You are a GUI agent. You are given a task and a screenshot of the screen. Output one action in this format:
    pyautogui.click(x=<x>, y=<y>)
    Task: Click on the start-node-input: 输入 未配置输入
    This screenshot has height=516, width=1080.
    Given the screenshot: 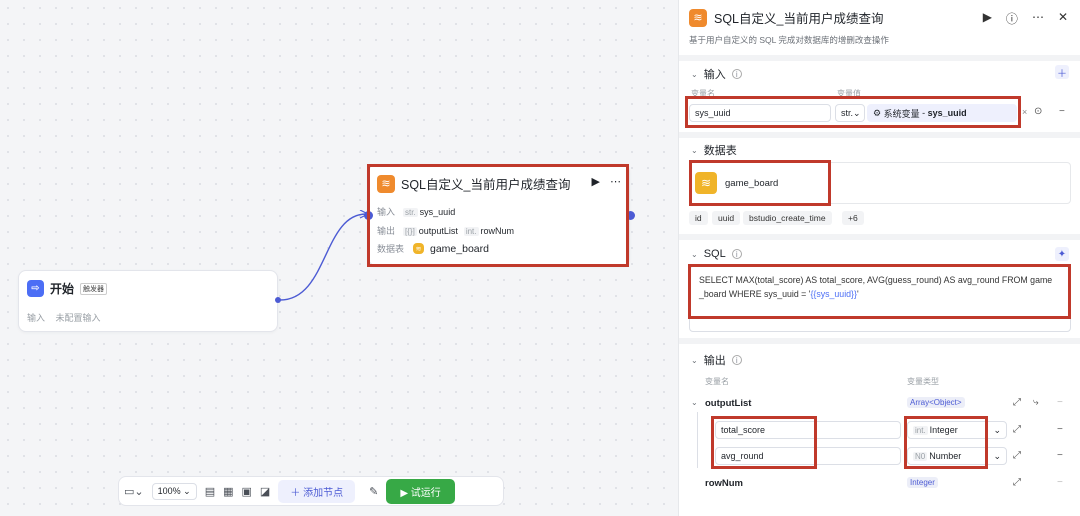 What is the action you would take?
    pyautogui.click(x=64, y=317)
    